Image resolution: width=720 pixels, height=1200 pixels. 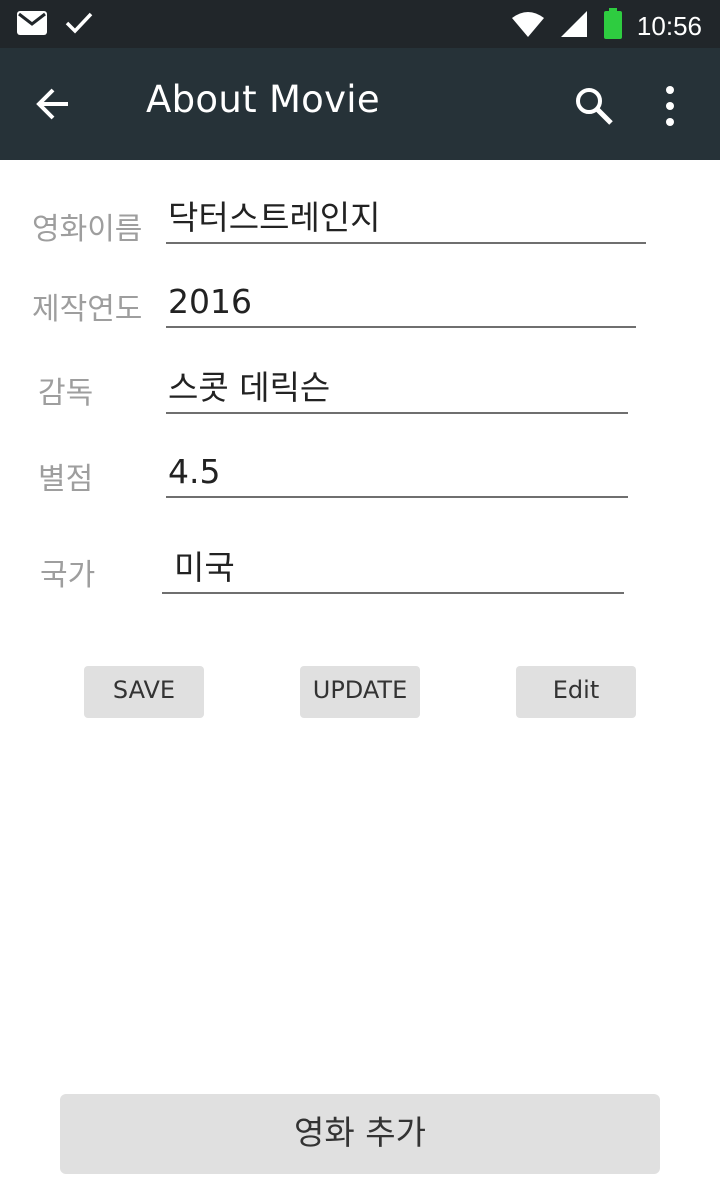 What do you see at coordinates (66, 393) in the screenshot?
I see `director-label: 감독` at bounding box center [66, 393].